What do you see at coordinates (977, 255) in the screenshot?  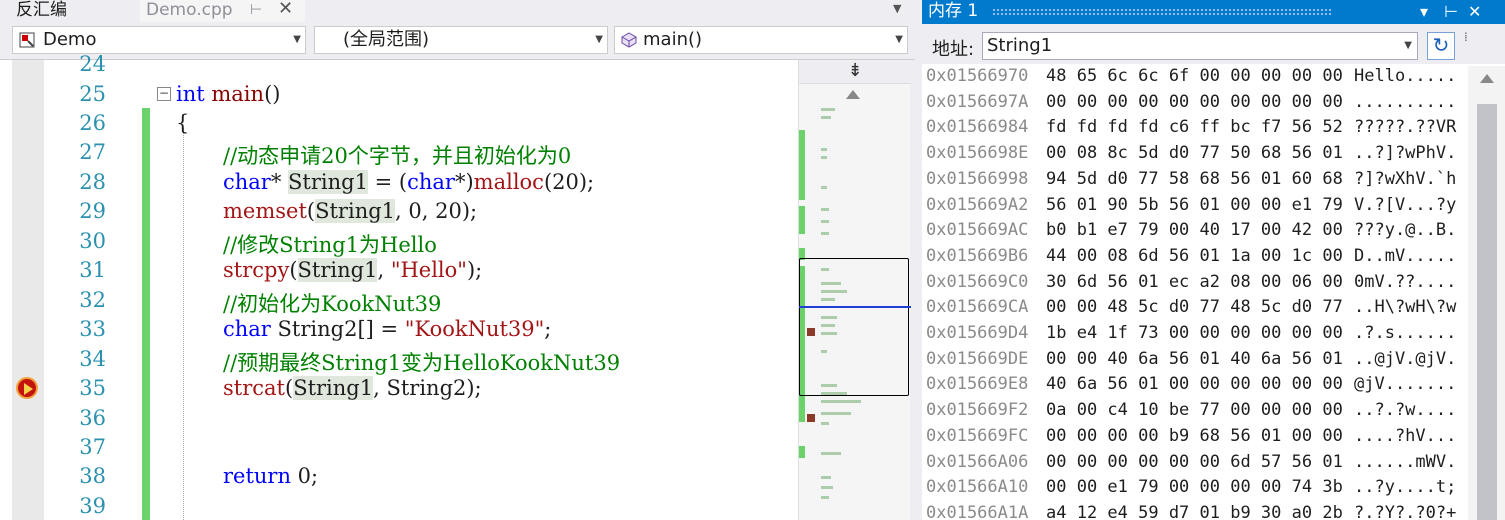 I see `memory-address: 0x015669B6` at bounding box center [977, 255].